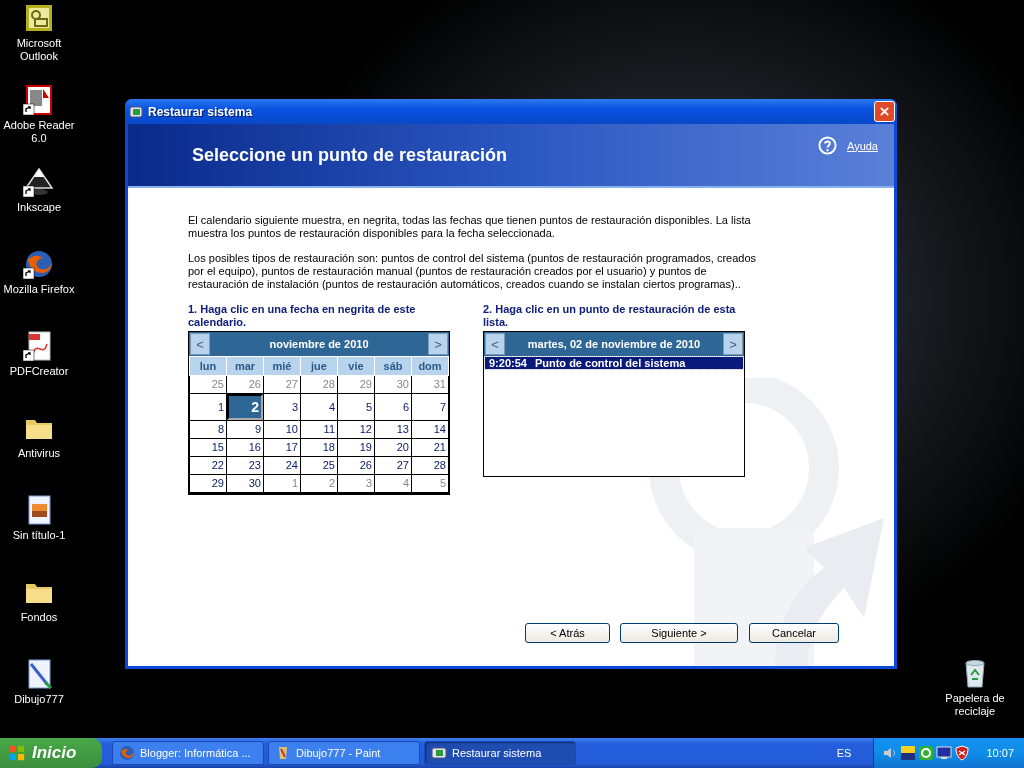 The image size is (1024, 768). Describe the element at coordinates (356, 429) in the screenshot. I see `calendar-day: 12` at that location.